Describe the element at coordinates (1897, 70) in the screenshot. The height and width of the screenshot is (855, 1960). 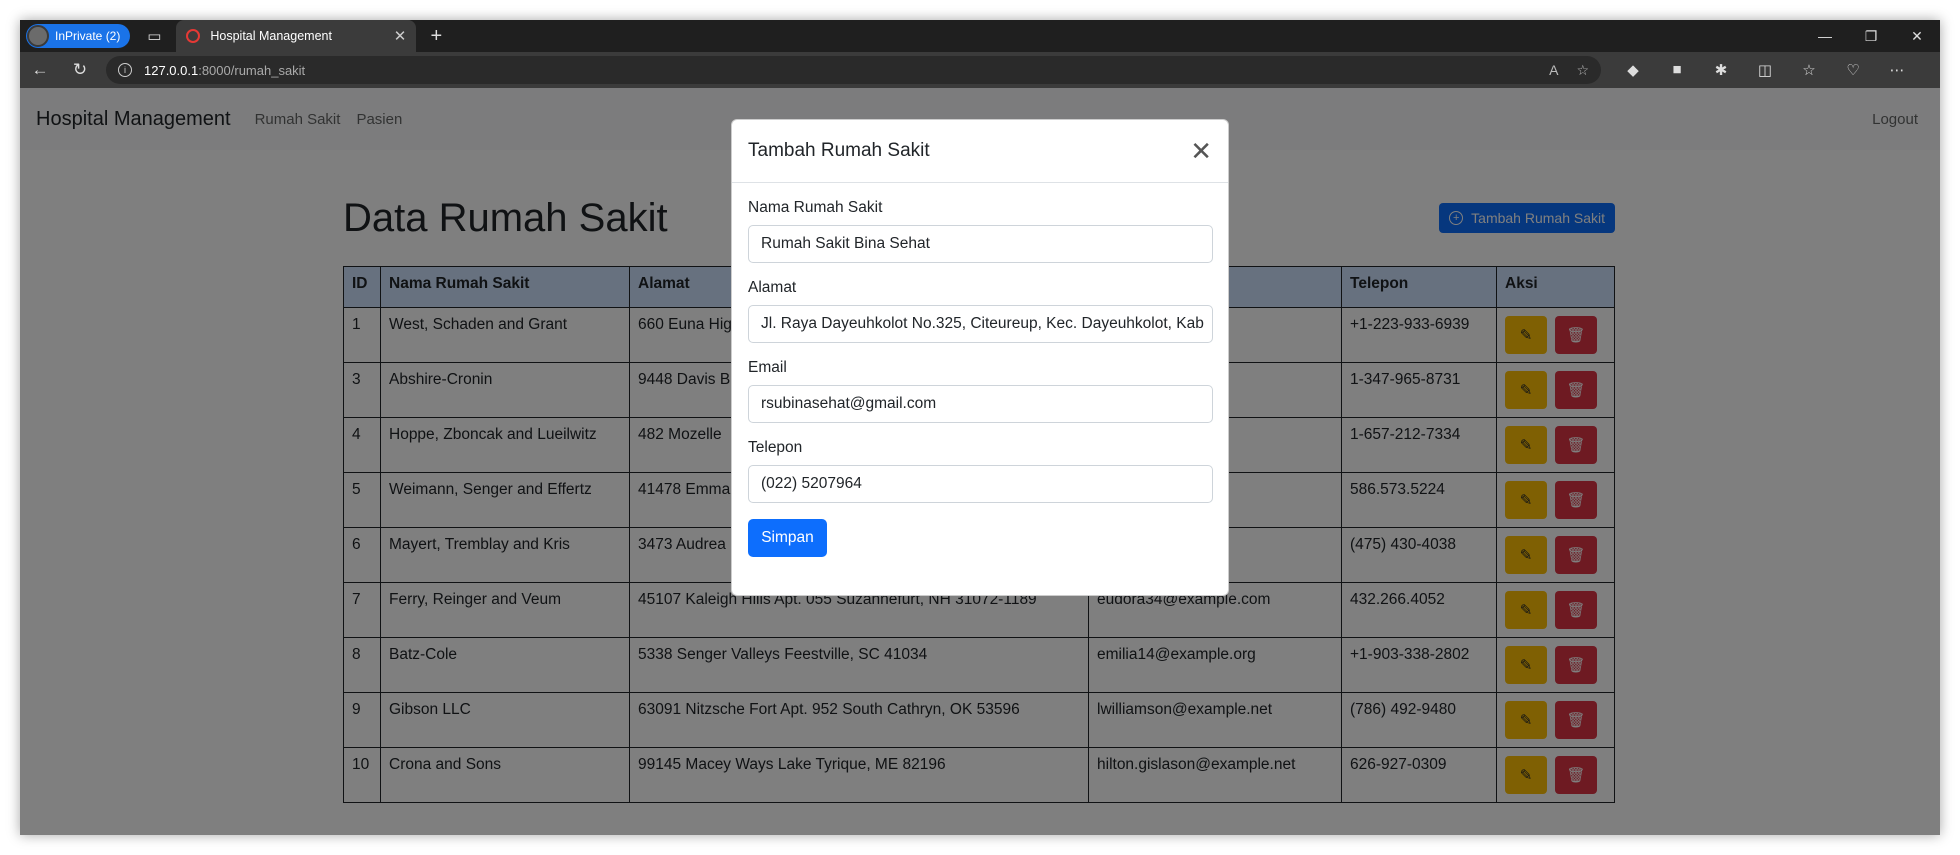
I see `more-icon: ⋯` at that location.